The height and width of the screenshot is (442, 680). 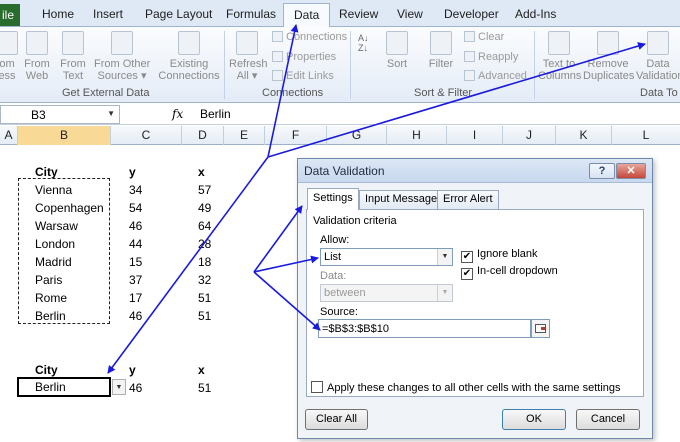 I want to click on existing-connections-button: Existing Connections, so click(x=189, y=56).